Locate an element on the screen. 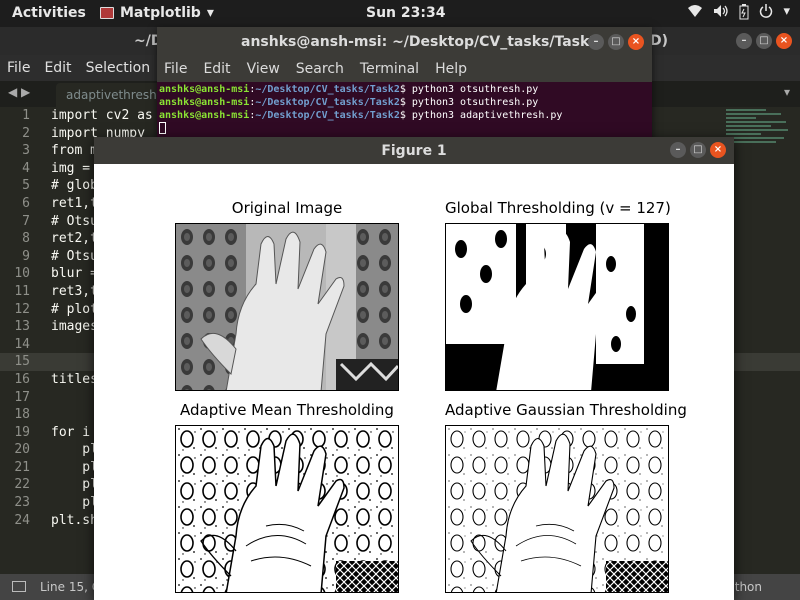 Image resolution: width=800 pixels, height=600 pixels. code-text: ret2,t is located at coordinates (74, 239).